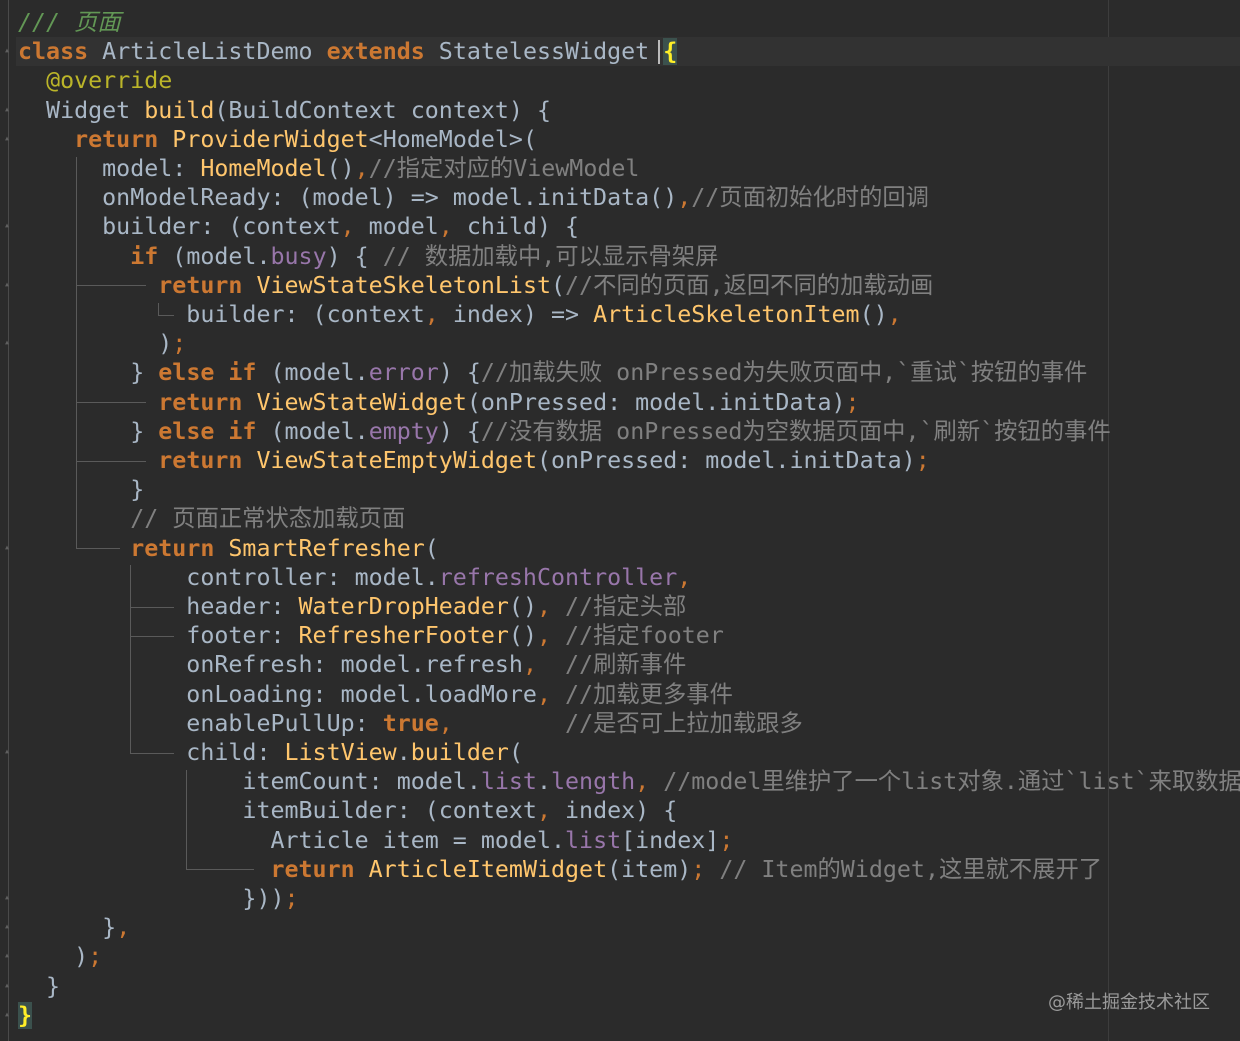  I want to click on code-token: Widget, so click(81, 110).